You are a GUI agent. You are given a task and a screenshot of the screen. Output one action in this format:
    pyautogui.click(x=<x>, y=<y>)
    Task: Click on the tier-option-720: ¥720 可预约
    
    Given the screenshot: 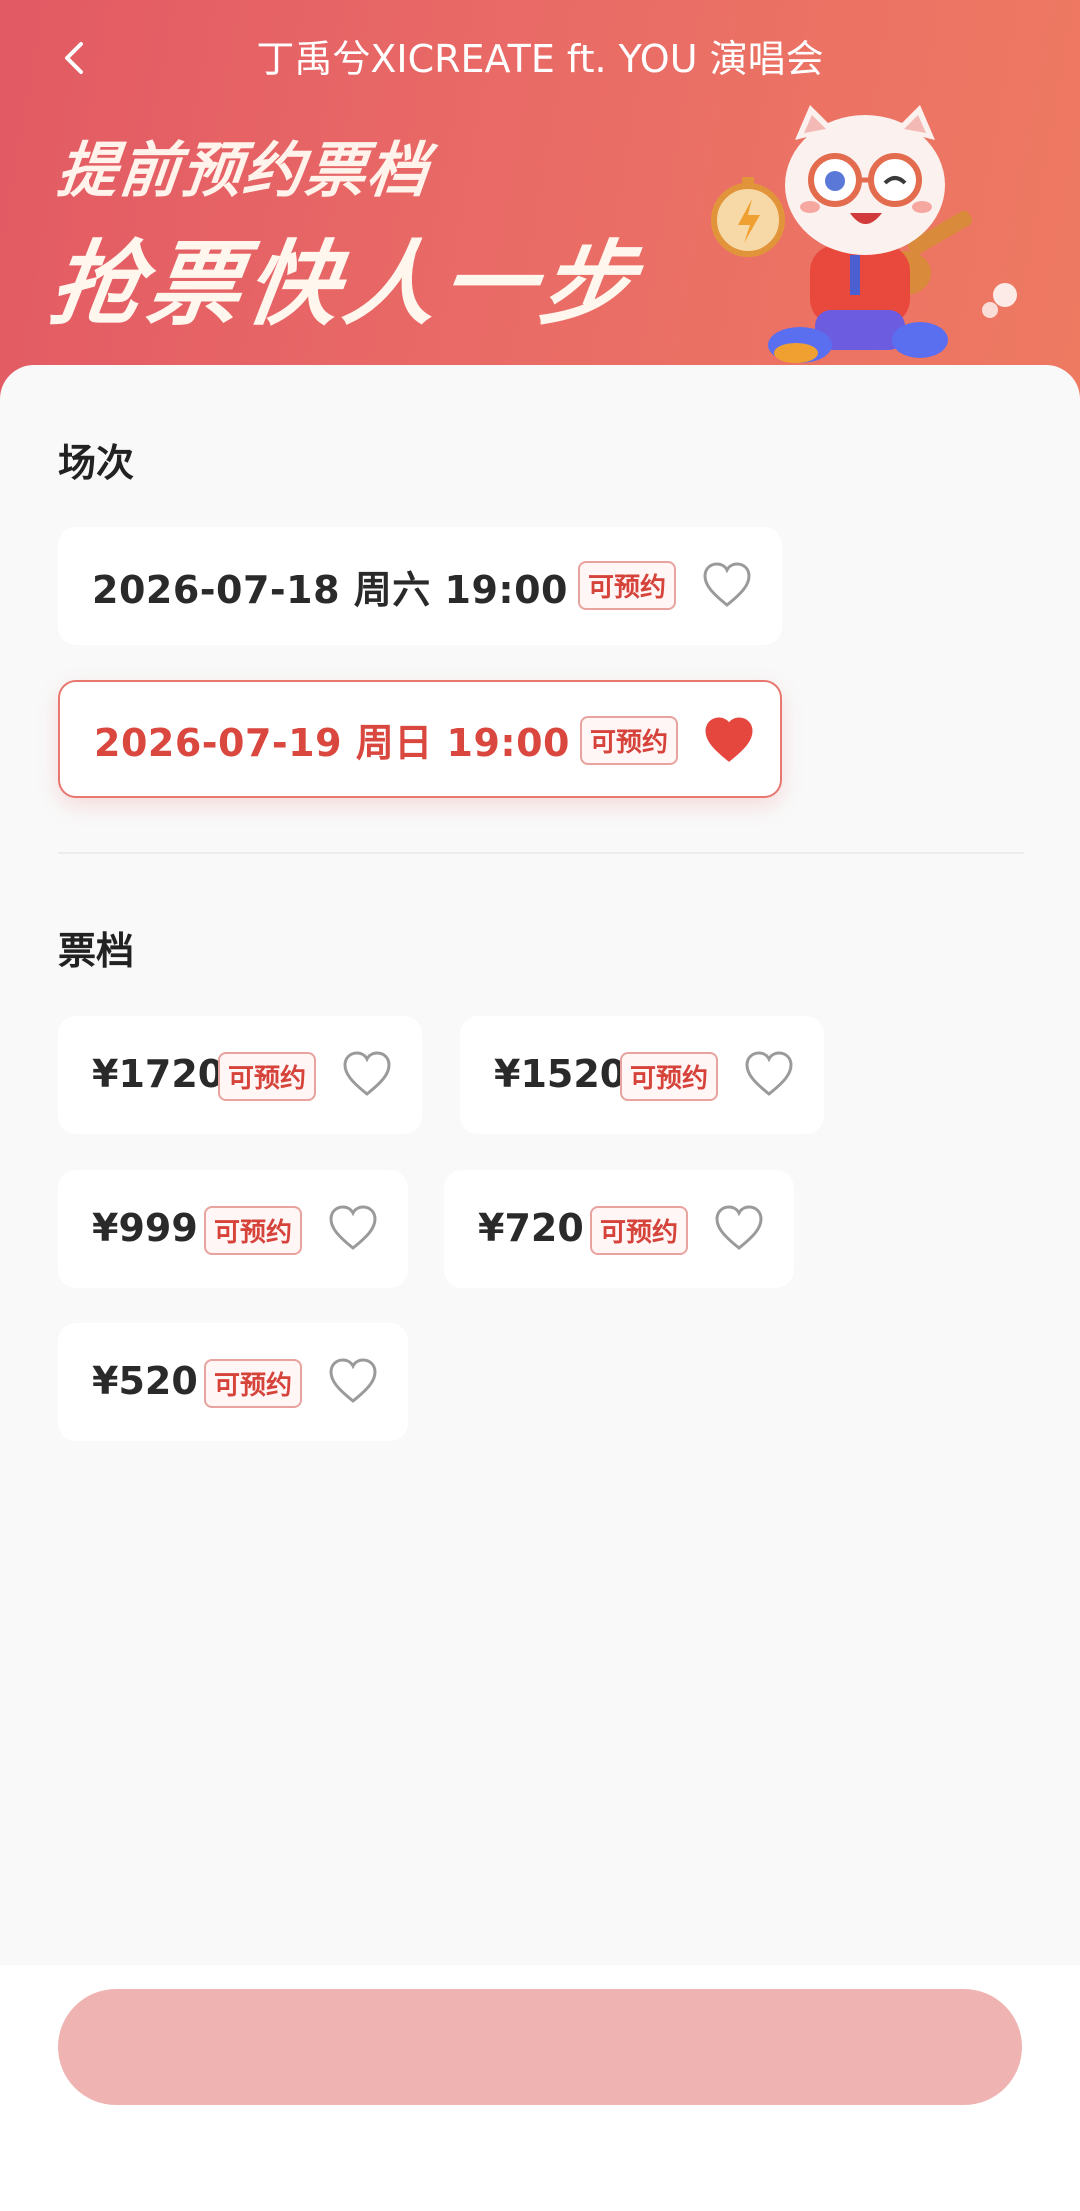 What is the action you would take?
    pyautogui.click(x=619, y=1229)
    